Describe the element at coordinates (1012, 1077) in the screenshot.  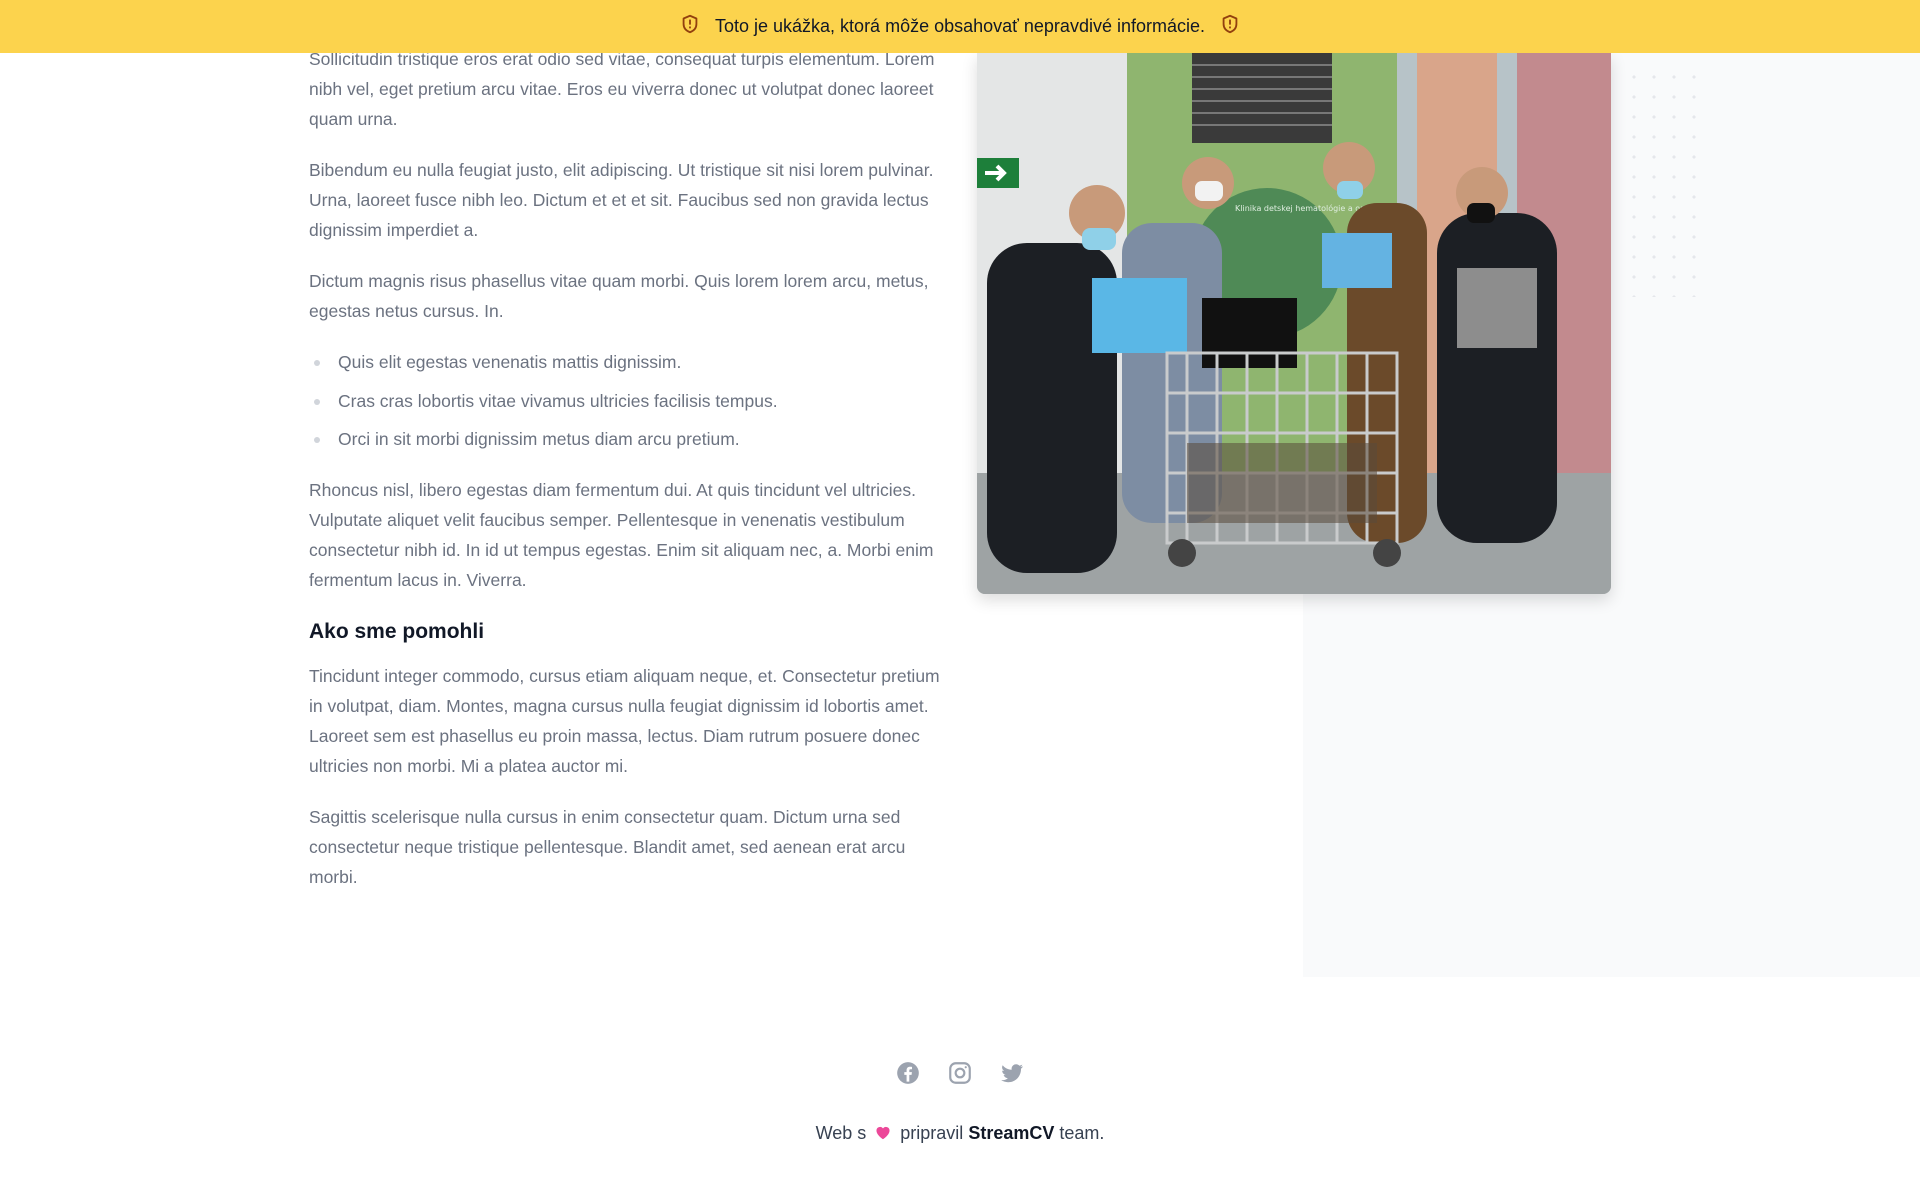
I see `twitter-icon` at that location.